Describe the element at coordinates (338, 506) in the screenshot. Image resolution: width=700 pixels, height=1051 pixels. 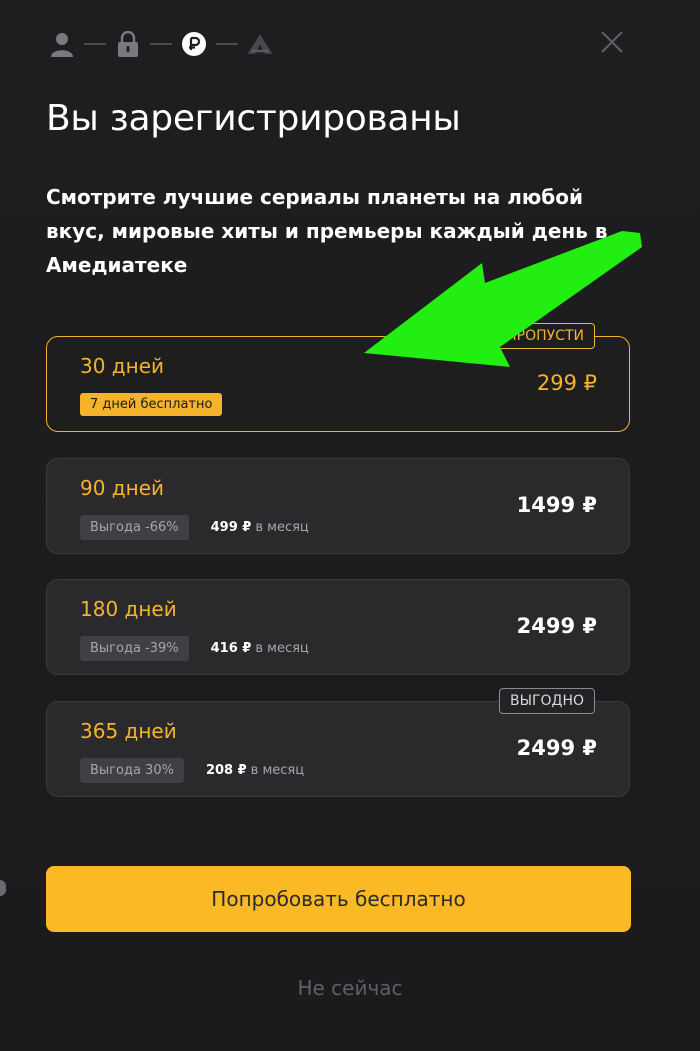
I see `plan-option-90-days: 90 дней Выгода -66% 499 ₽ в месяц 1499 ₽` at that location.